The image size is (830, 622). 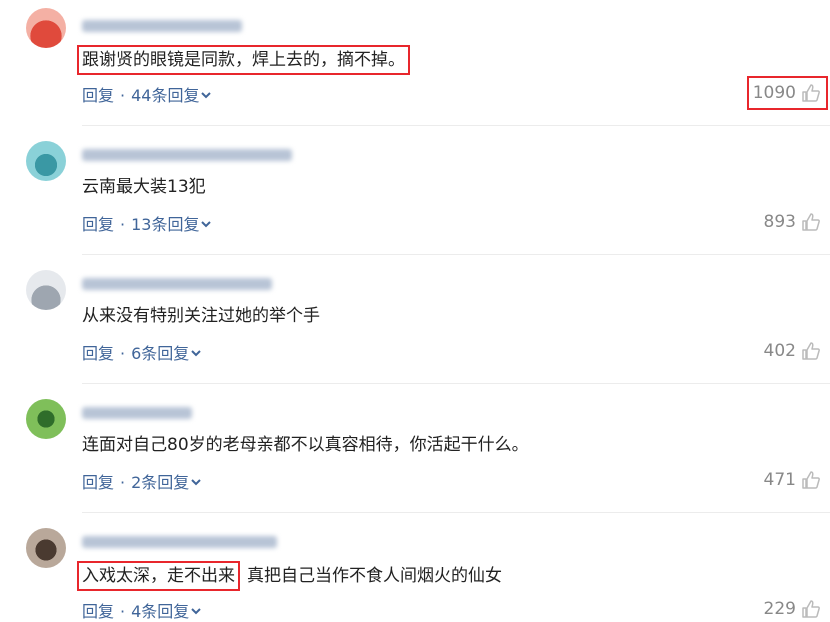 What do you see at coordinates (167, 482) in the screenshot?
I see `view-replies-button: 2条回复` at bounding box center [167, 482].